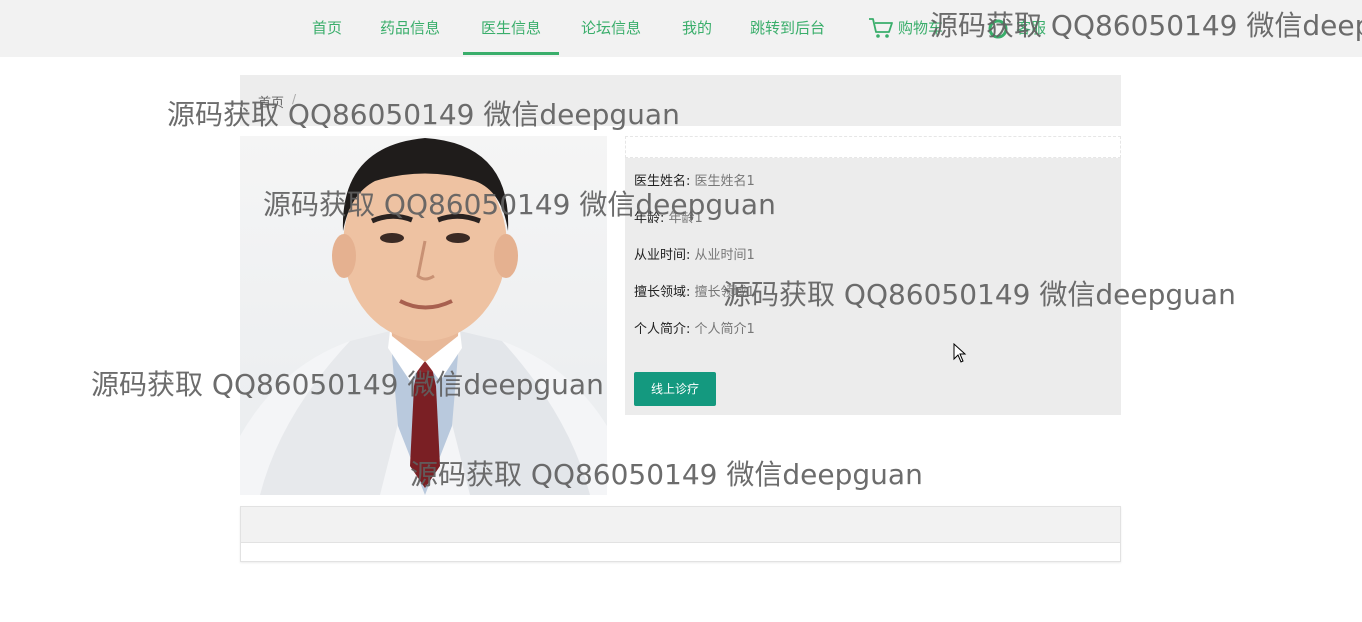  What do you see at coordinates (960, 353) in the screenshot?
I see `mouse-cursor-icon` at bounding box center [960, 353].